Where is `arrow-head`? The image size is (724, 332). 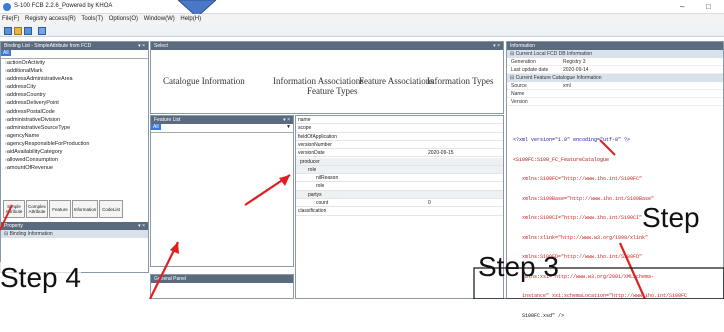
arrow-head is located at coordinates (174, 248).